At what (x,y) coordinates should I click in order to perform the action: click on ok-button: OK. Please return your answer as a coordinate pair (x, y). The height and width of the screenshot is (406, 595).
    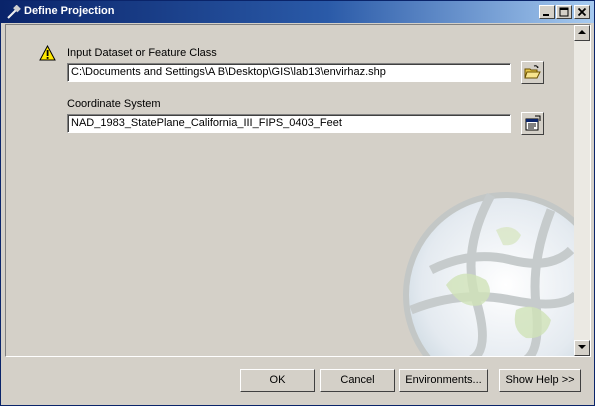
    Looking at the image, I should click on (277, 380).